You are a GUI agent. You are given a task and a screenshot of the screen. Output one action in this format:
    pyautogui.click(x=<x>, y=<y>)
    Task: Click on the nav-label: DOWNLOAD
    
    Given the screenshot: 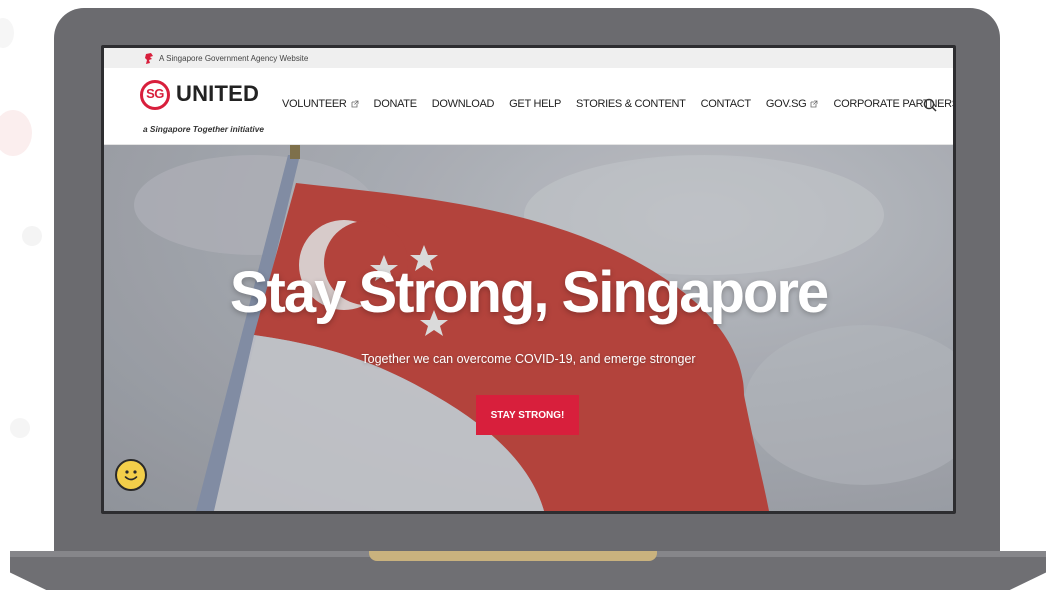 What is the action you would take?
    pyautogui.click(x=463, y=104)
    